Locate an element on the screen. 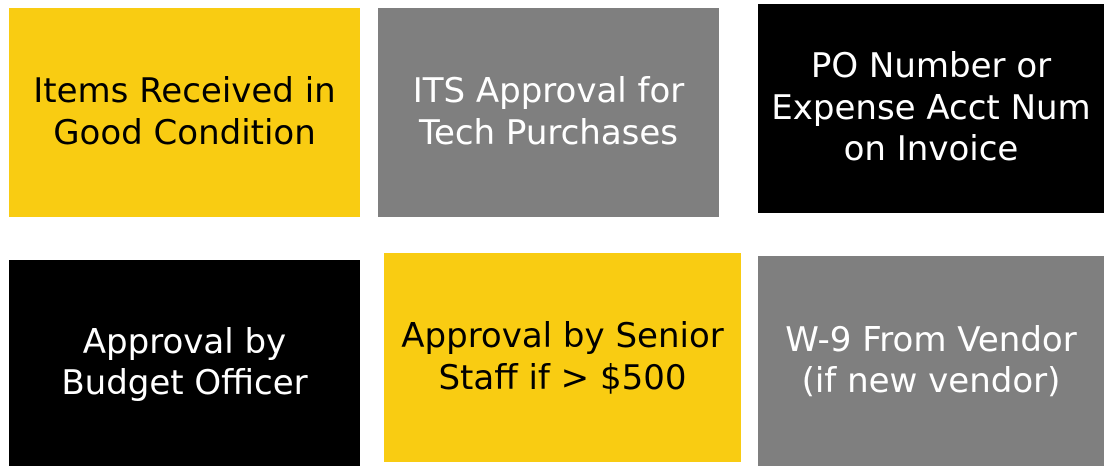 The image size is (1104, 466). tile-text: Approval by Budget Officer is located at coordinates (184, 363).